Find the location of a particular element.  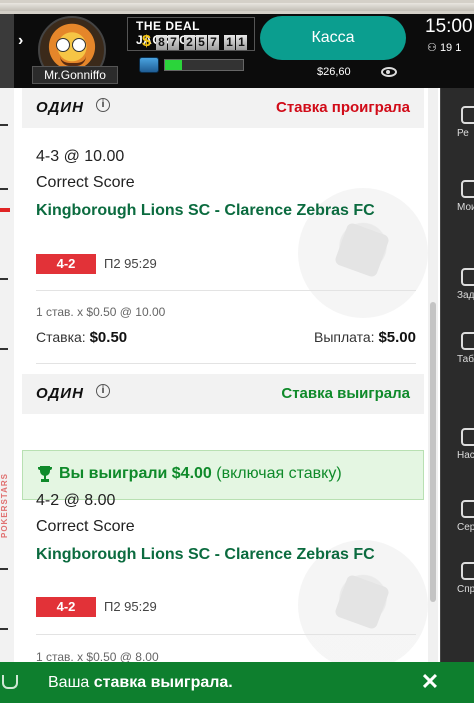

eye-icon is located at coordinates (389, 72).